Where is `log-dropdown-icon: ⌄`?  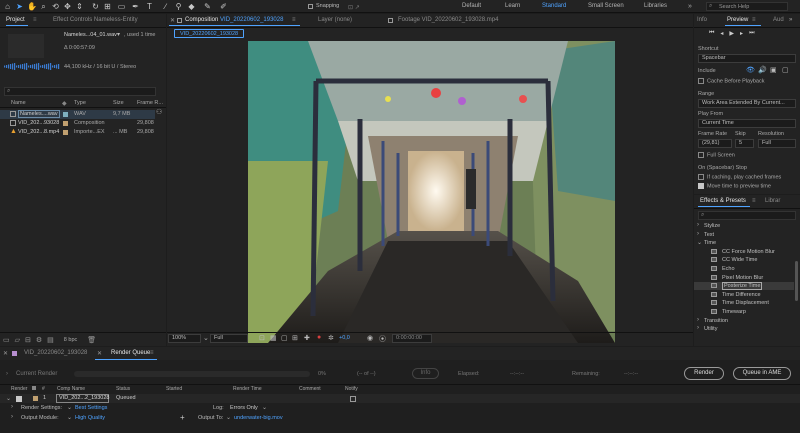 log-dropdown-icon: ⌄ is located at coordinates (264, 407).